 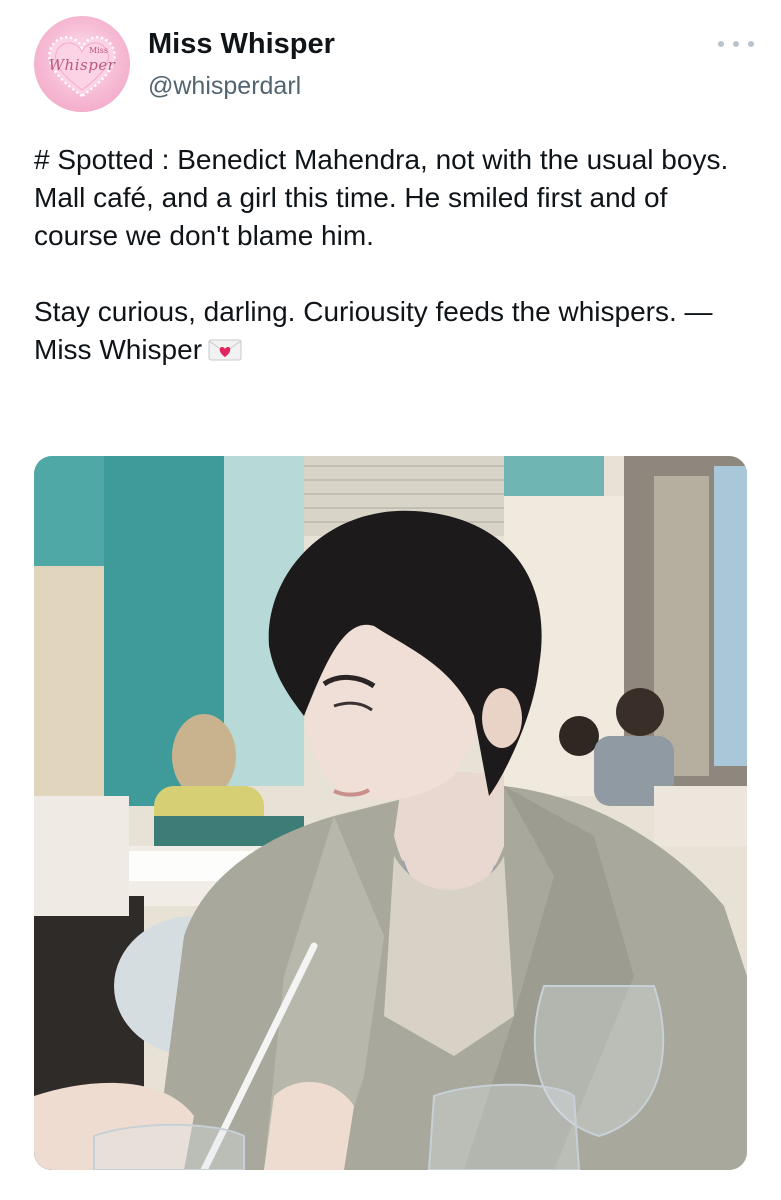 I want to click on more-horizontal-icon, so click(x=721, y=44).